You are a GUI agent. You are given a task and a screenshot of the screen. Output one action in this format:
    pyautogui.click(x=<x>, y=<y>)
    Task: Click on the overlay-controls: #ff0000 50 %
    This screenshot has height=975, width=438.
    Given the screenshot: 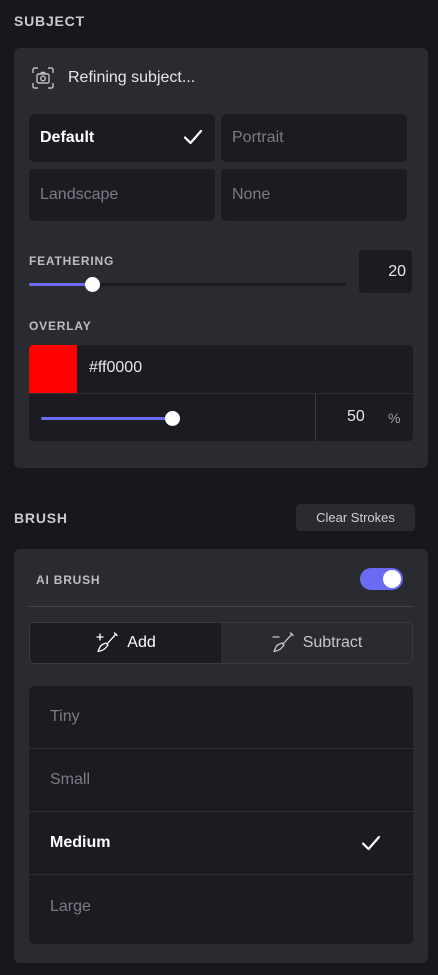 What is the action you would take?
    pyautogui.click(x=221, y=393)
    